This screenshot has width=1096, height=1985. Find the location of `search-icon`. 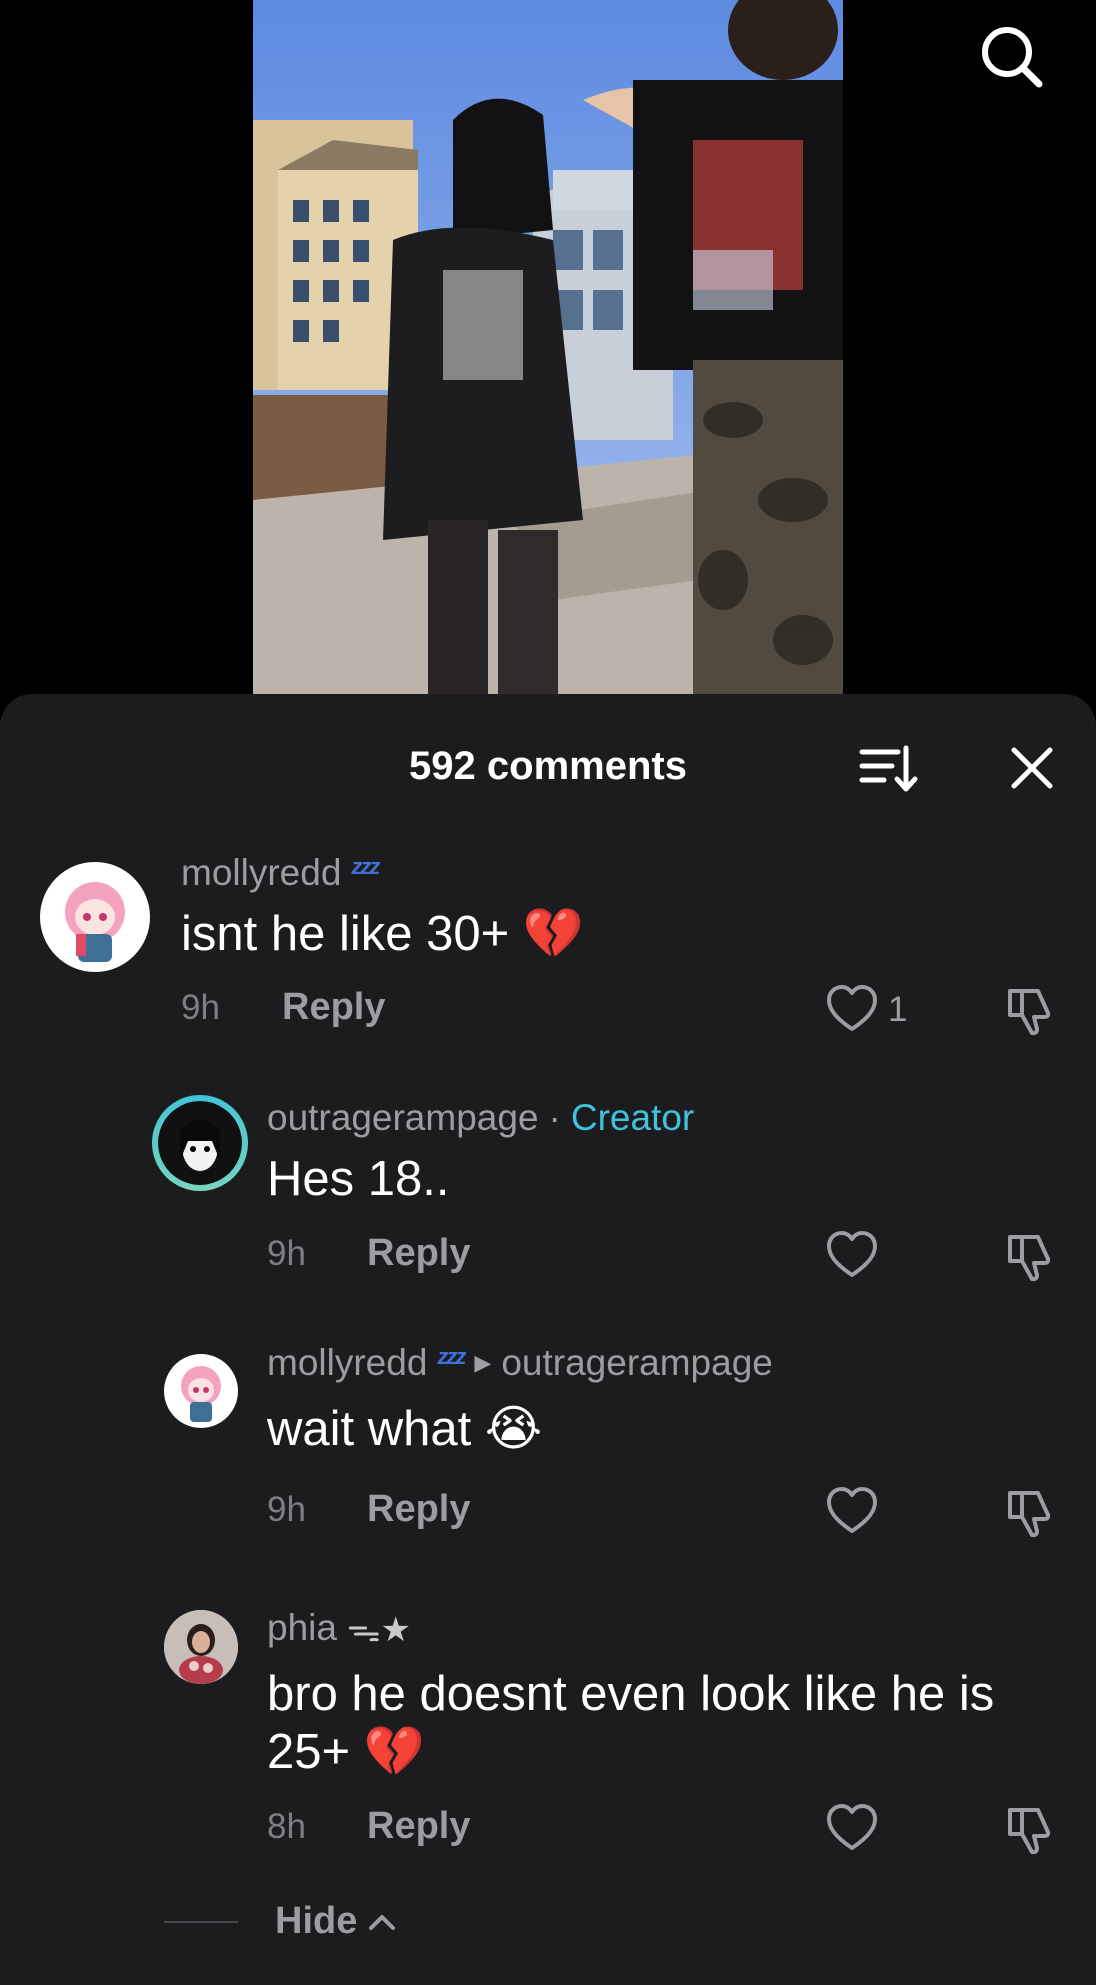

search-icon is located at coordinates (1012, 57).